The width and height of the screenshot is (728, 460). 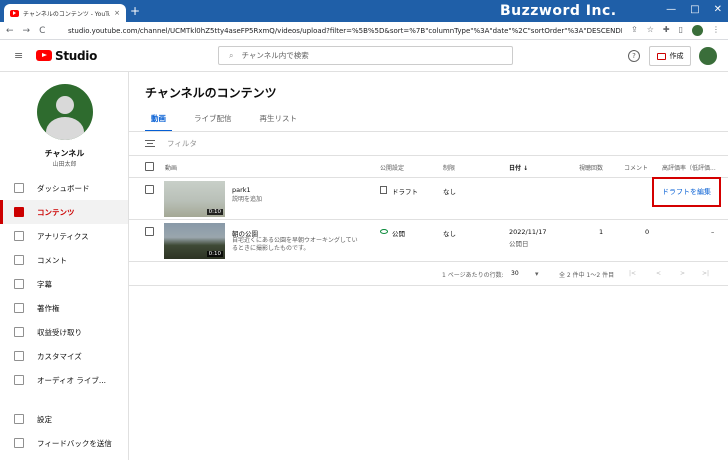 What do you see at coordinates (44, 55) in the screenshot?
I see `youtube-logo-icon` at bounding box center [44, 55].